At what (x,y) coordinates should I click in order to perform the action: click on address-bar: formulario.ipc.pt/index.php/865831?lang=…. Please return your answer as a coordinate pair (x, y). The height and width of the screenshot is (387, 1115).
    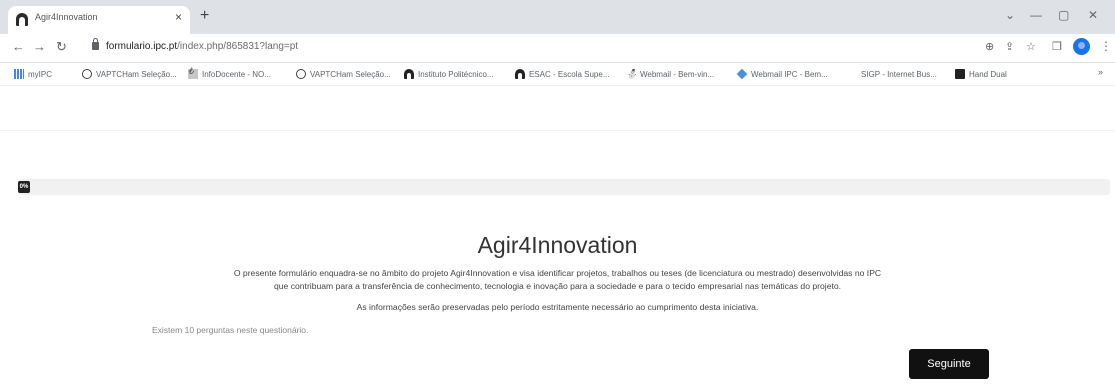
    Looking at the image, I should click on (487, 48).